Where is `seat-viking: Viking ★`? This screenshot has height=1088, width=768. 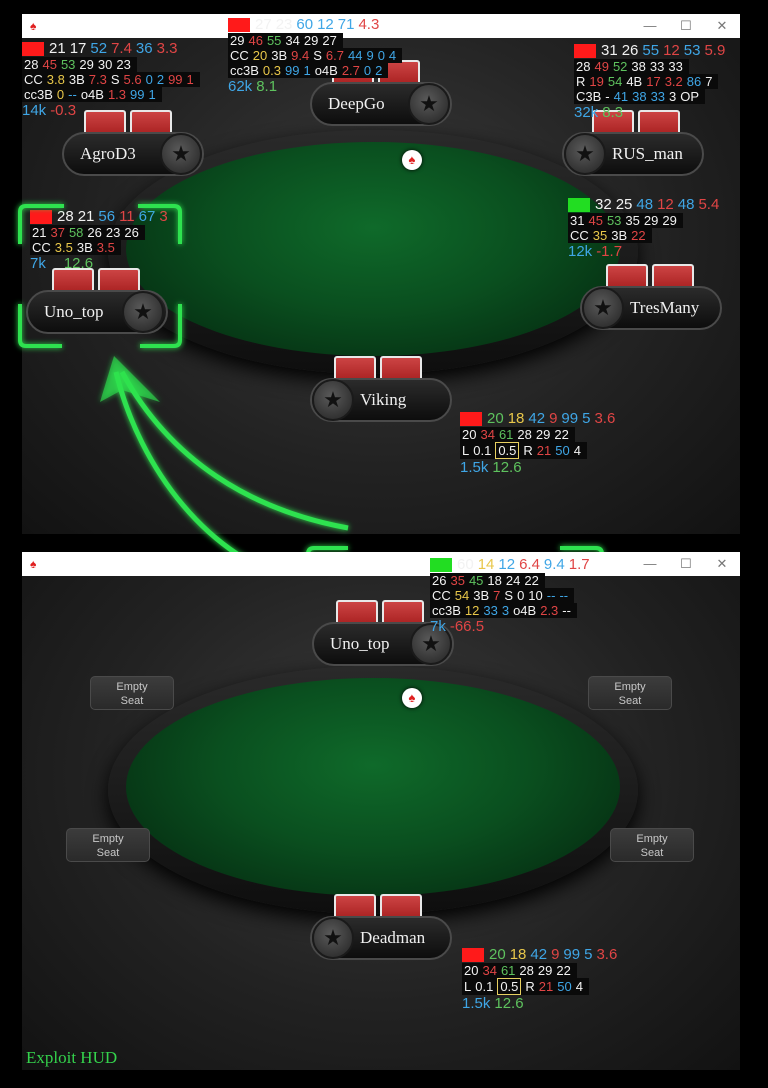
seat-viking: Viking ★ is located at coordinates (381, 389).